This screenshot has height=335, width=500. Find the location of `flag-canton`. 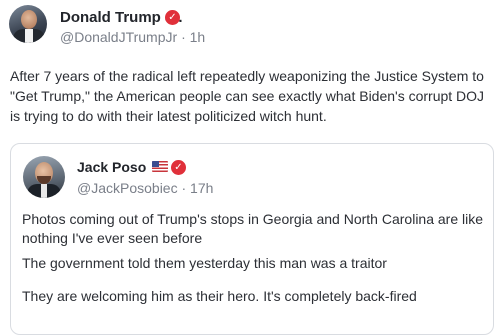

flag-canton is located at coordinates (155, 164).